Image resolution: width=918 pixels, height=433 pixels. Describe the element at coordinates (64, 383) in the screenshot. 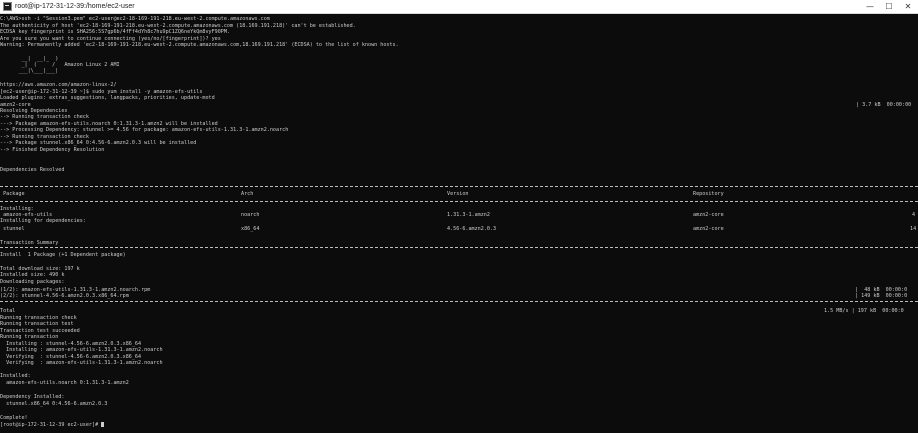

I see `installed-package-line: amazon-efs-utils.noarch 0:1.31.3-1.amzn2` at that location.